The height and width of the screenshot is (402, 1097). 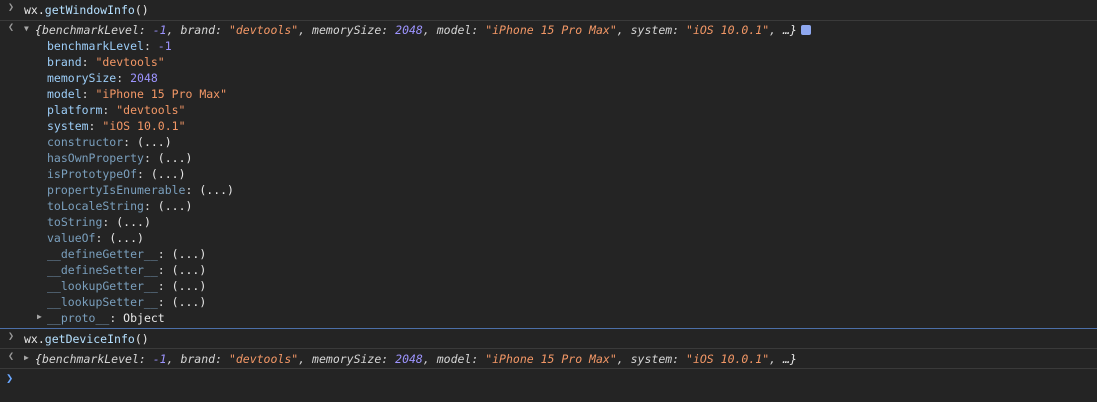 I want to click on console-prompt-input, so click(x=554, y=378).